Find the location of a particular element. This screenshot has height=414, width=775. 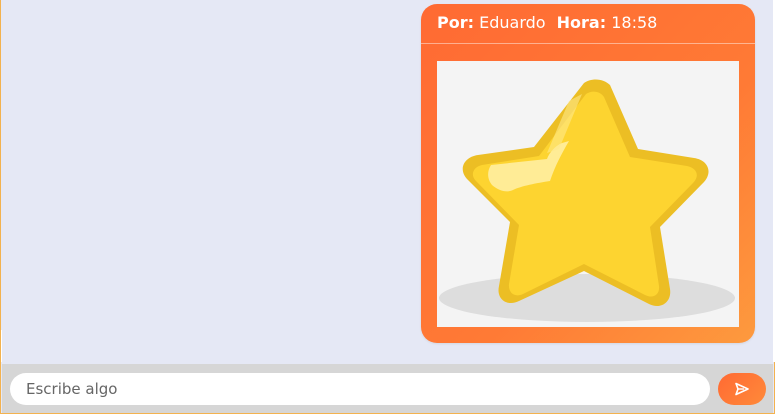

composer-bar is located at coordinates (387, 388).